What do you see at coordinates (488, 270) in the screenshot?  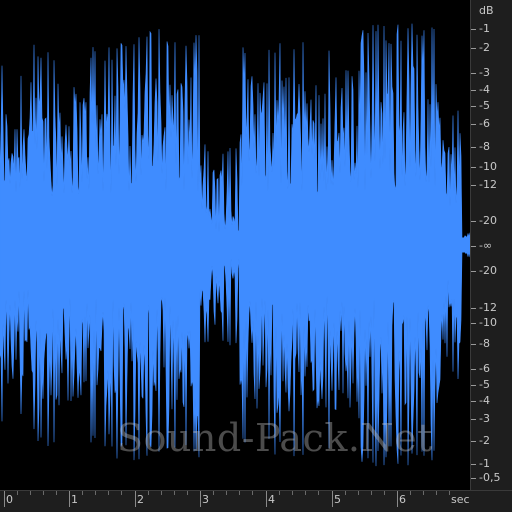 I see `db-label-lower: -20` at bounding box center [488, 270].